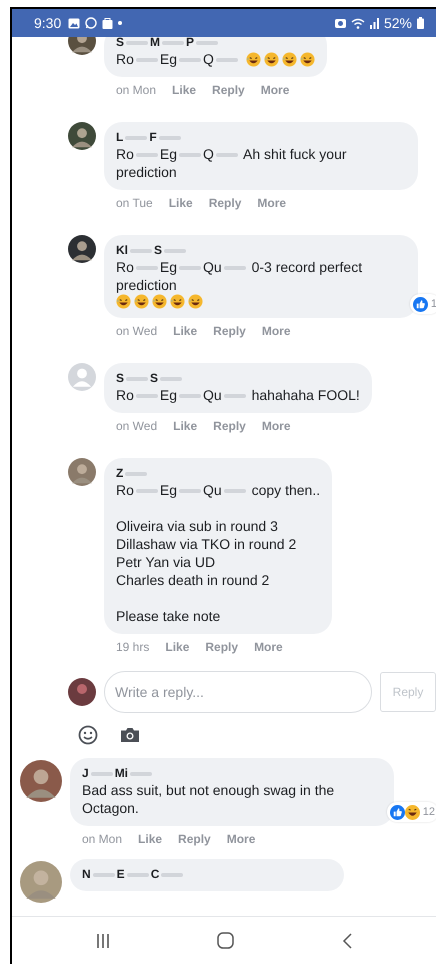 The width and height of the screenshot is (436, 964). I want to click on comment-text: Ro Eg Q, so click(178, 59).